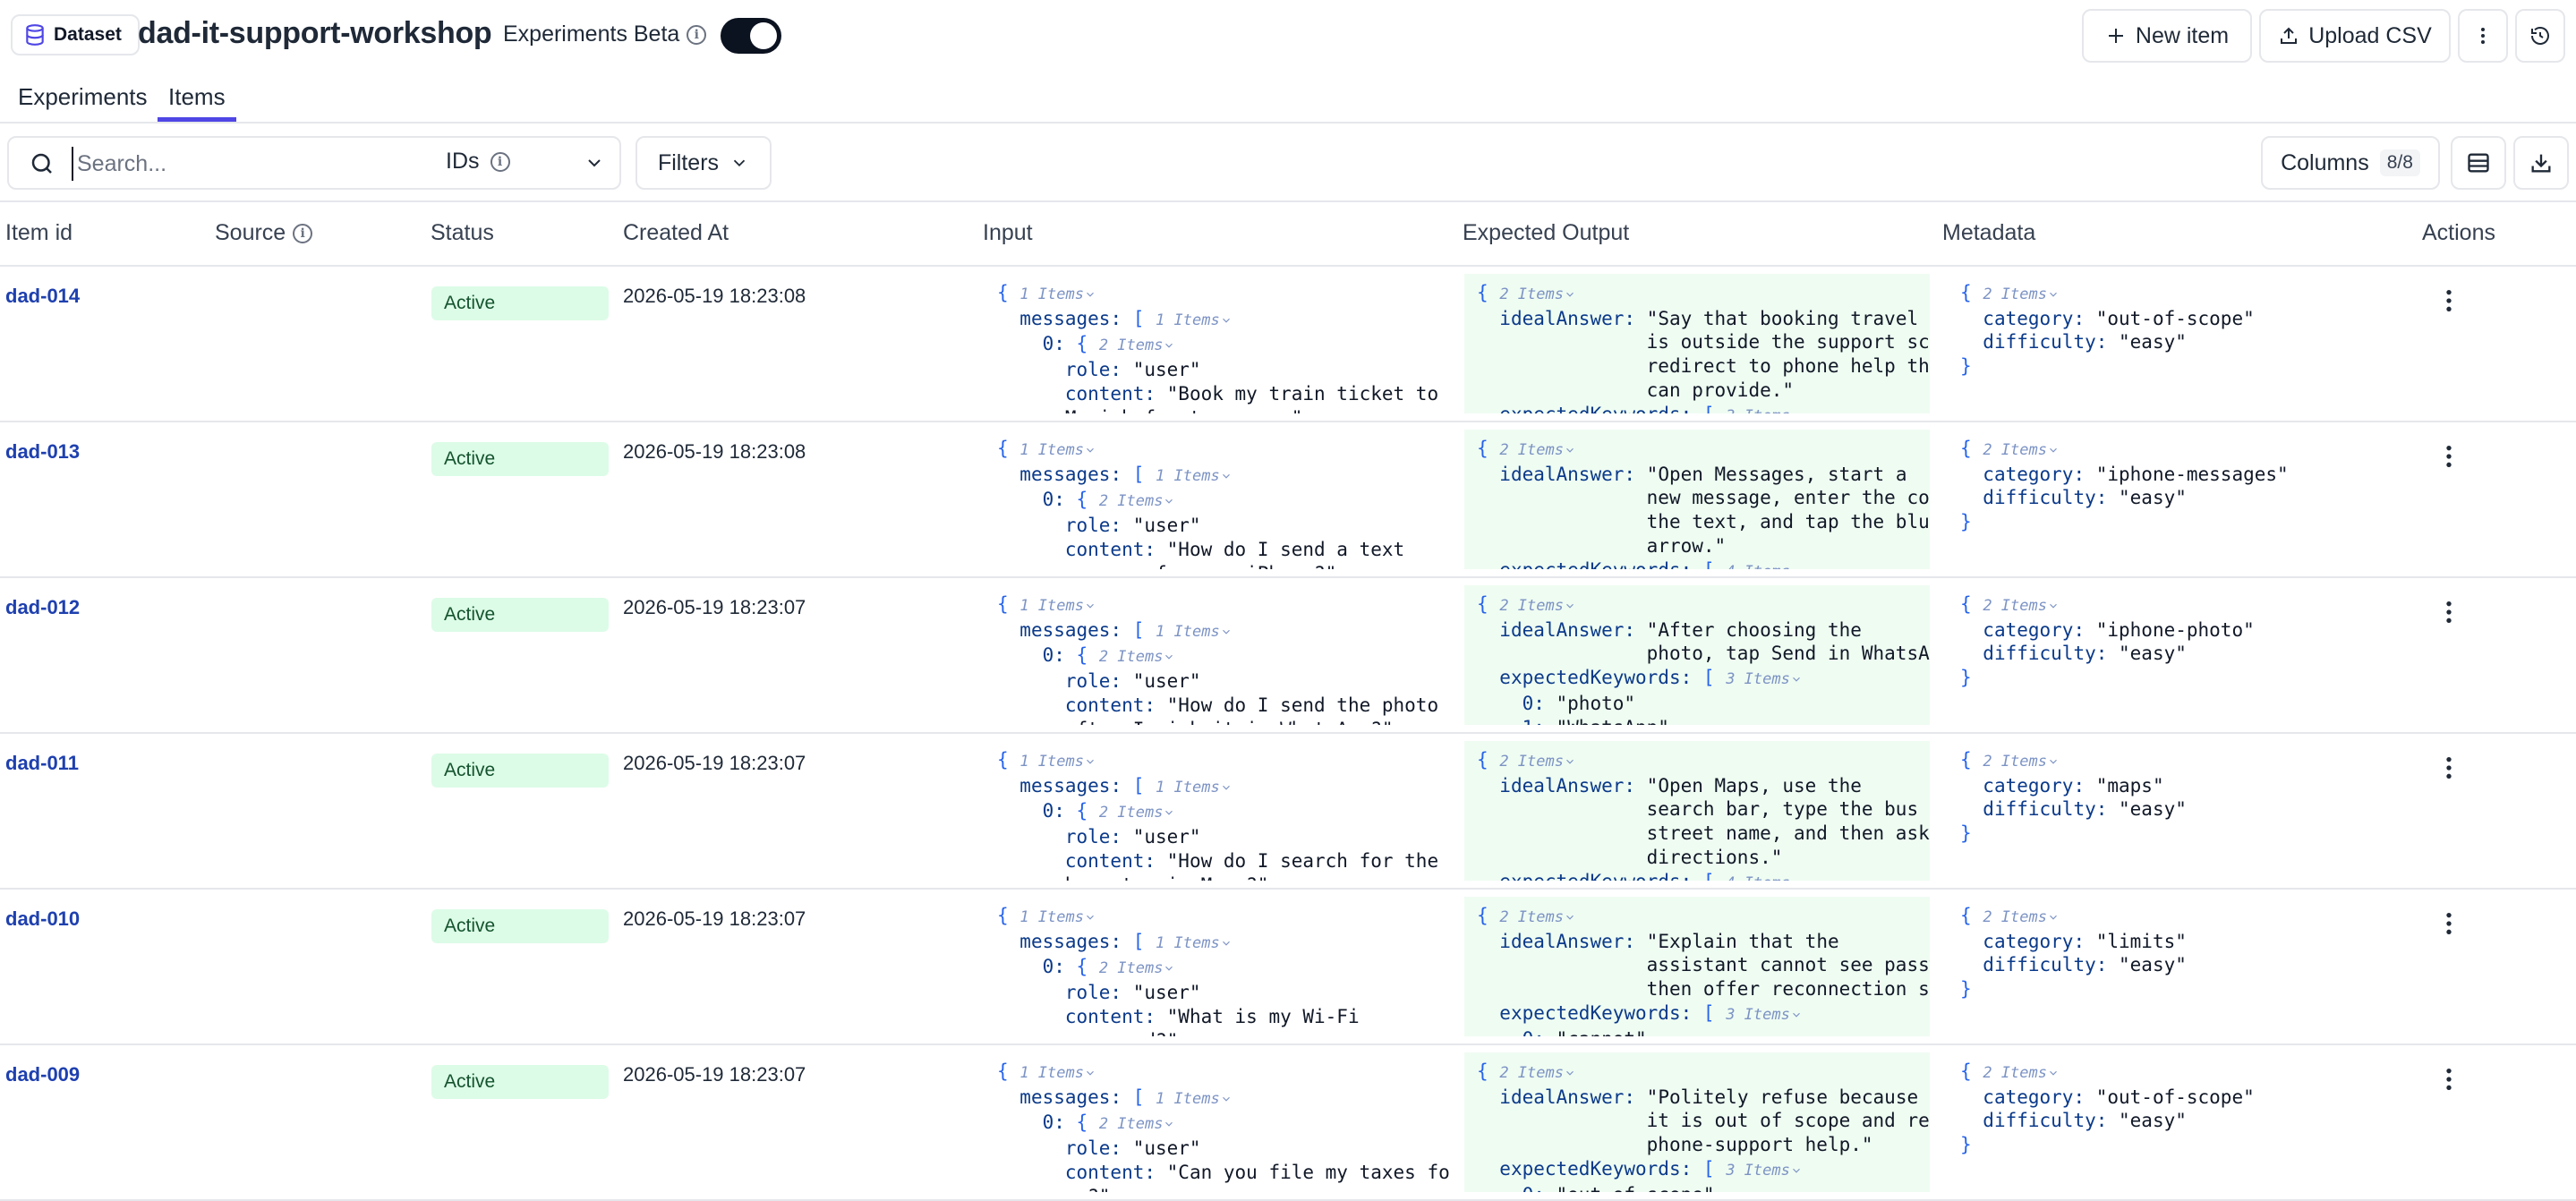  I want to click on item-id-link: dad-009, so click(42, 1074).